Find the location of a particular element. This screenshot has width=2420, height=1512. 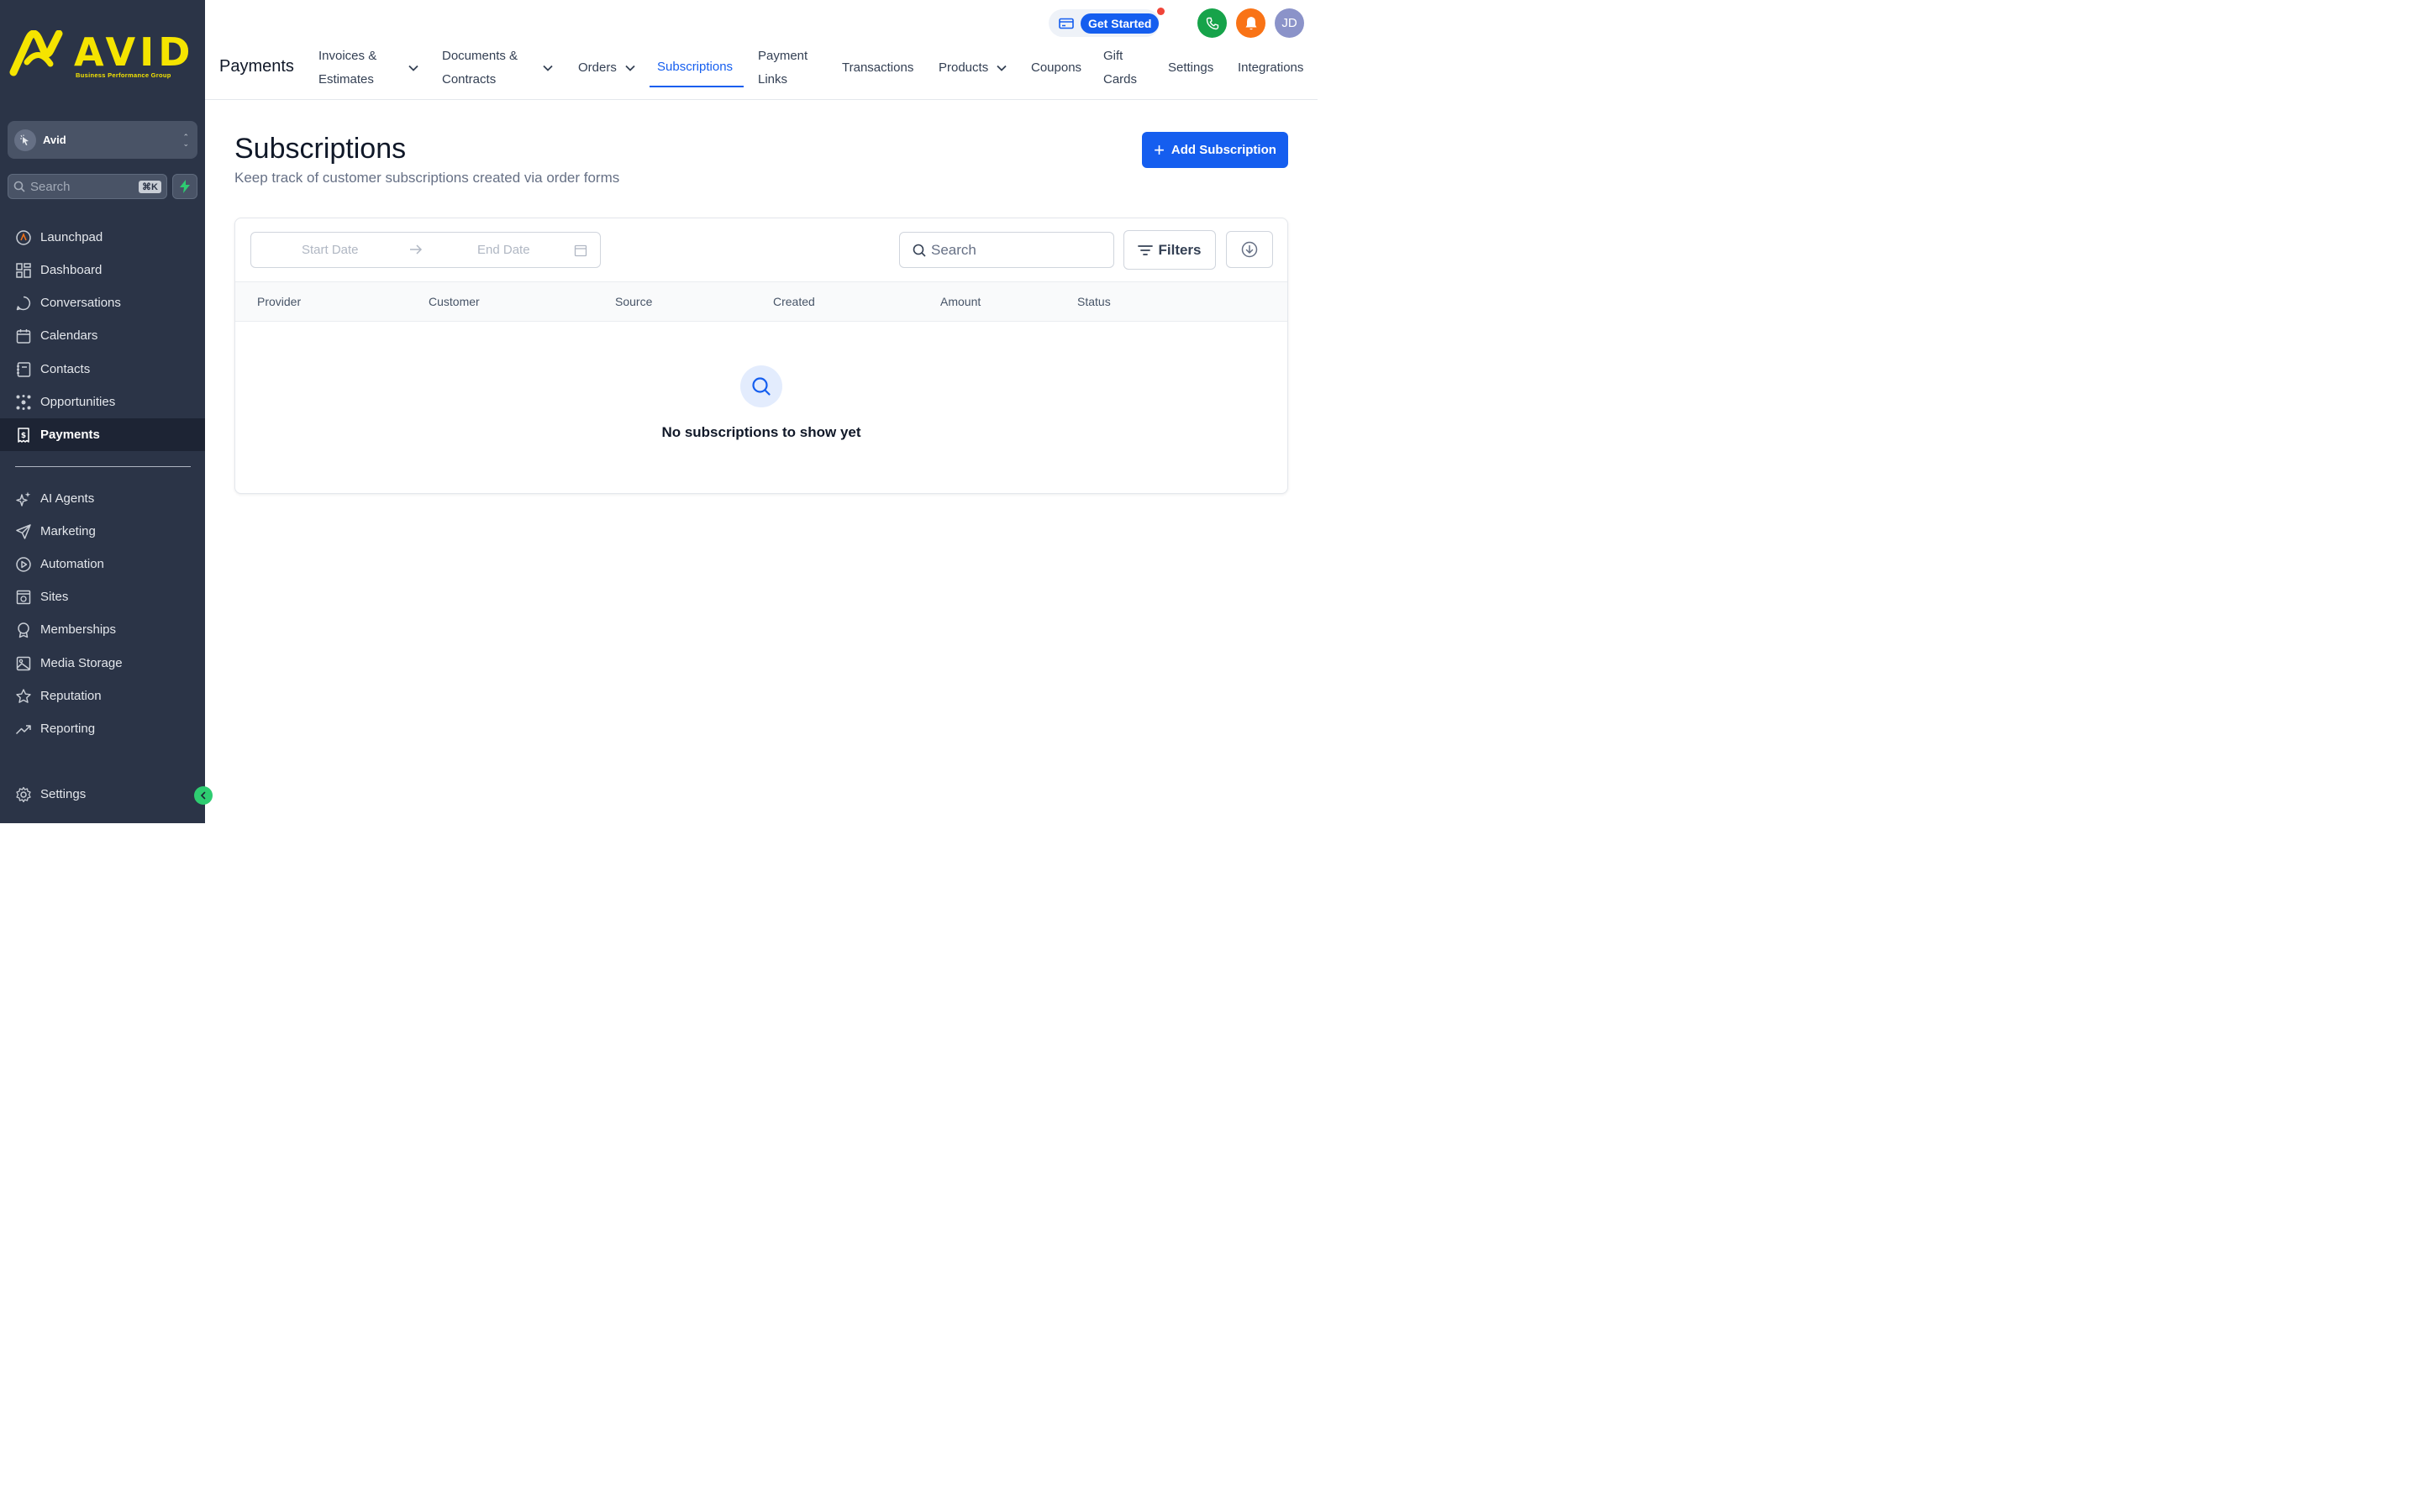

sidebar-item-conversations: Conversations is located at coordinates (102, 302).